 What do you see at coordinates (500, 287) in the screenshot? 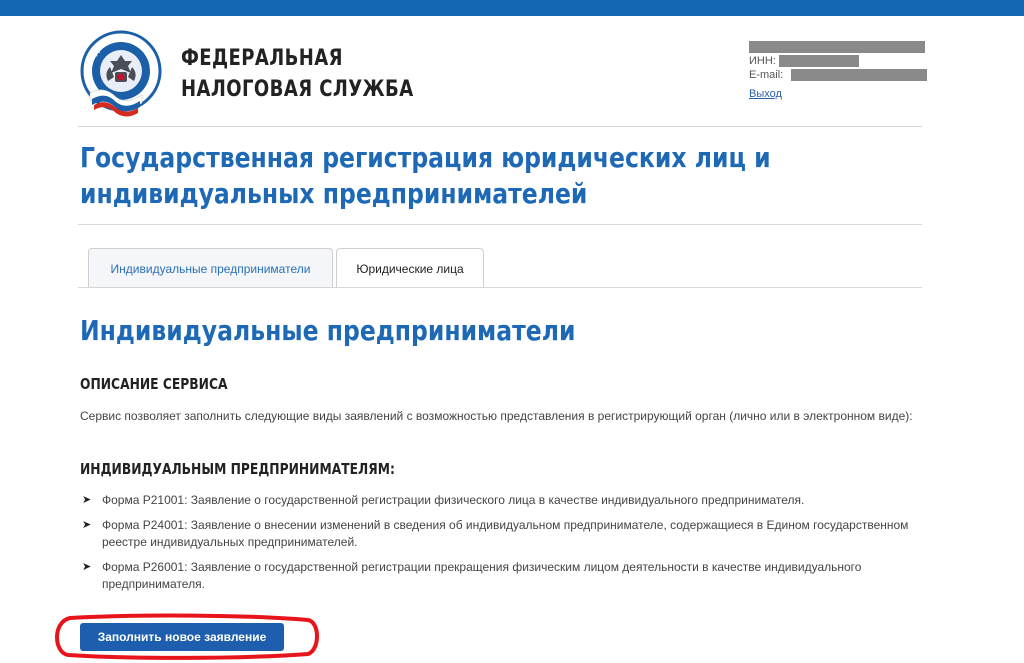
I see `tabs-baseline` at bounding box center [500, 287].